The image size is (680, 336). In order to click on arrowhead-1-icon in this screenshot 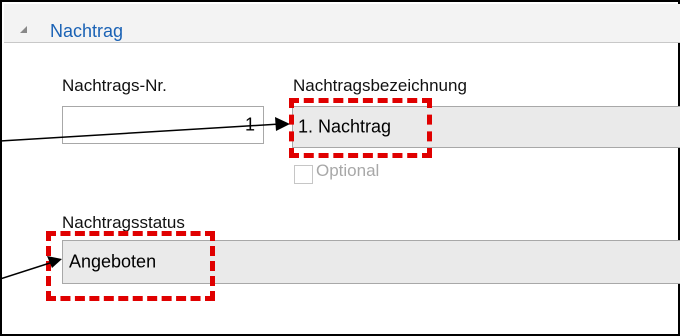, I will do `click(282, 124)`.